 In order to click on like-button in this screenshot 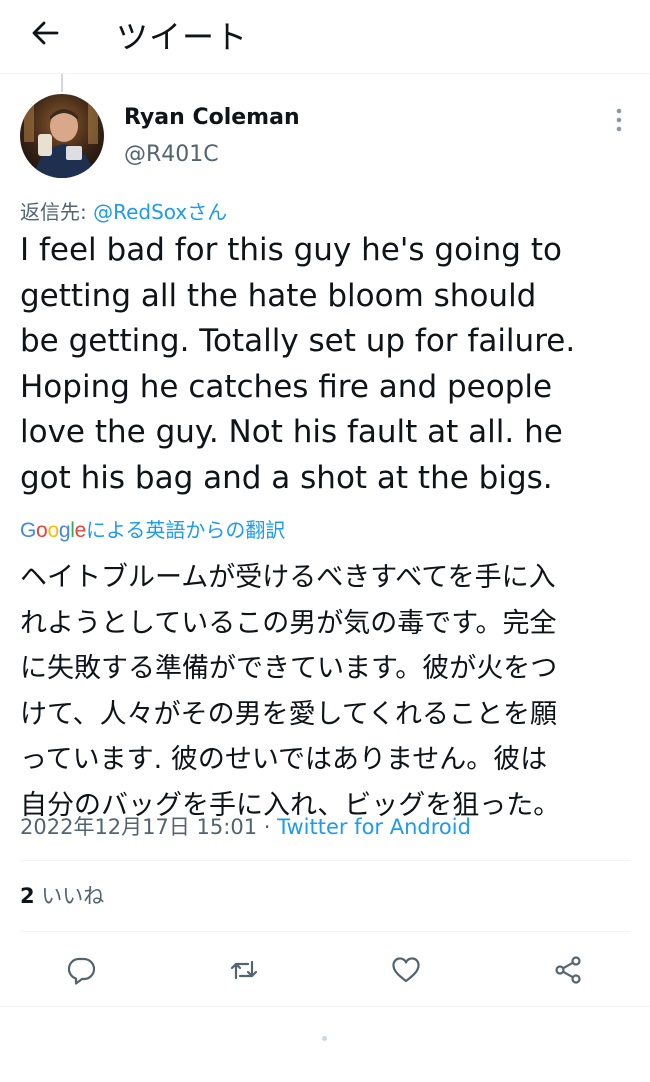, I will do `click(406, 970)`.